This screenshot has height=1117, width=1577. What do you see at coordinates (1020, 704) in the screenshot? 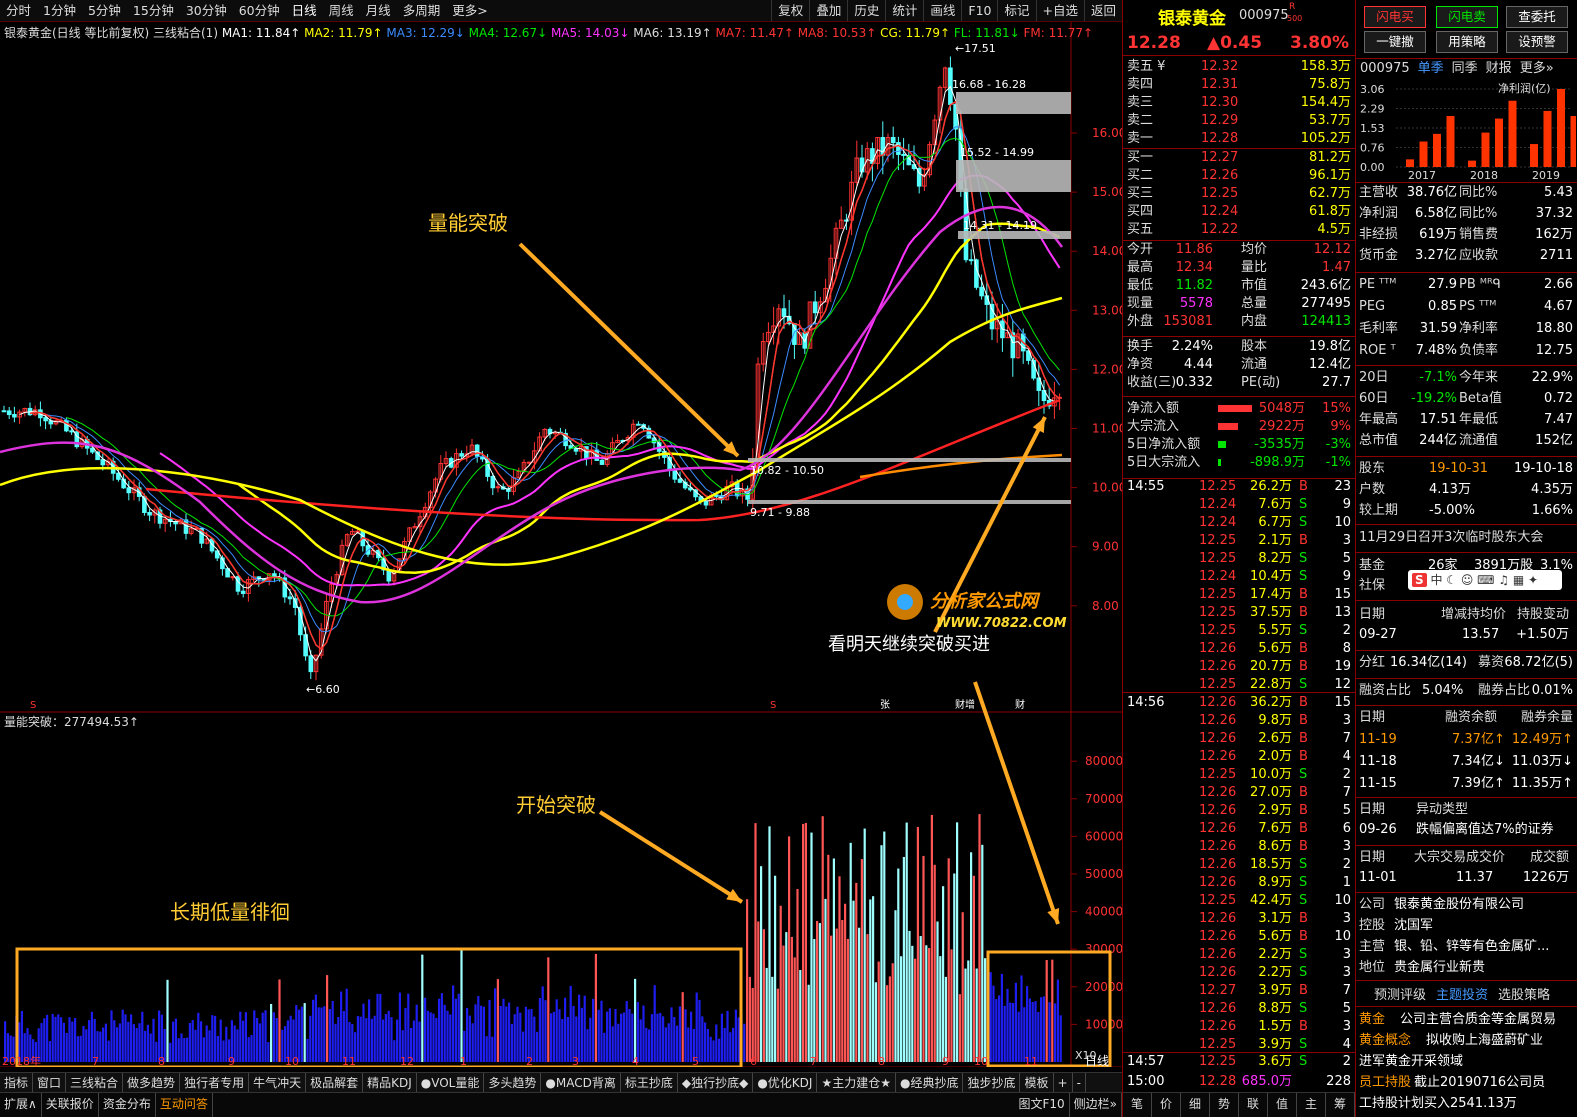
I see `event-marker: 财` at bounding box center [1020, 704].